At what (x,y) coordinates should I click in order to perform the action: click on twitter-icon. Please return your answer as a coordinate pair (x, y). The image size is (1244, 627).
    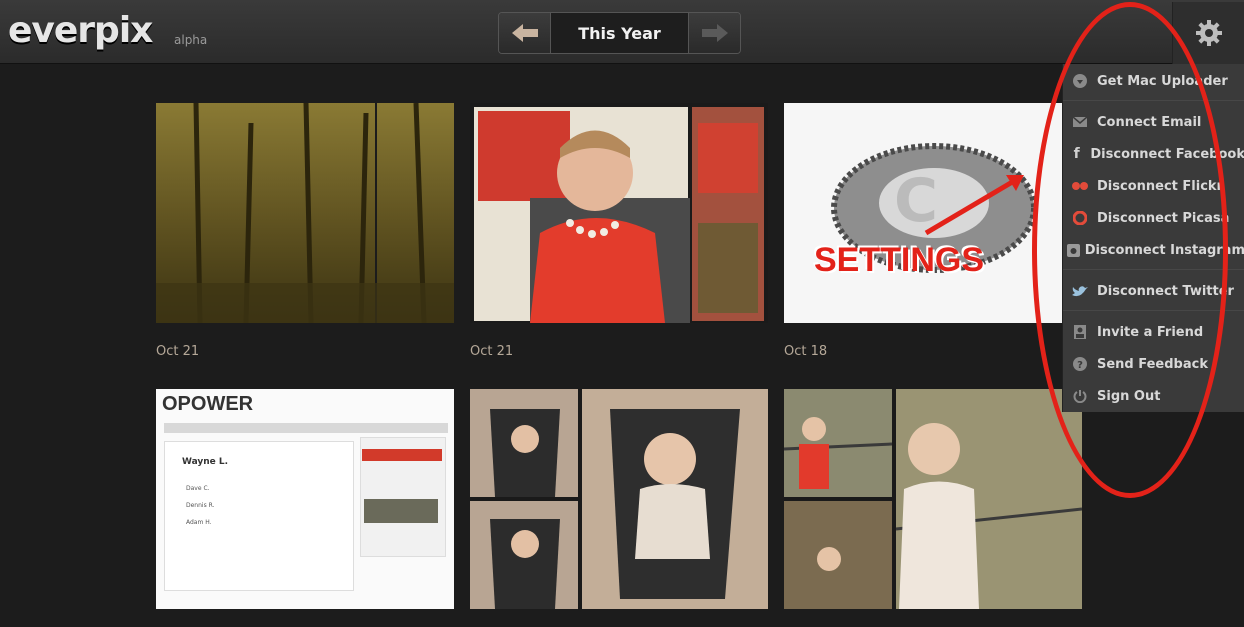
    Looking at the image, I should click on (1080, 291).